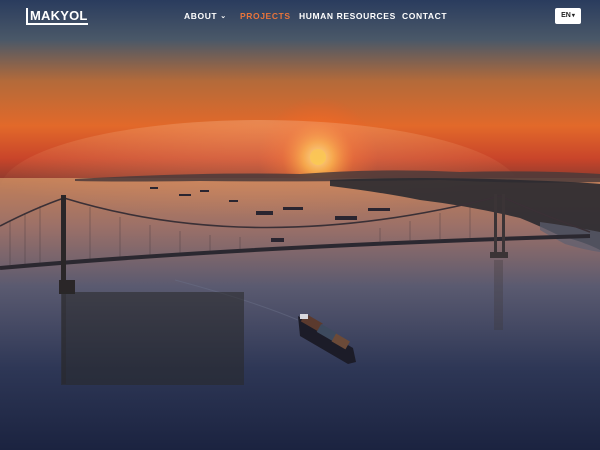 The image size is (600, 450). I want to click on nav-contact-label: CONTACT, so click(425, 16).